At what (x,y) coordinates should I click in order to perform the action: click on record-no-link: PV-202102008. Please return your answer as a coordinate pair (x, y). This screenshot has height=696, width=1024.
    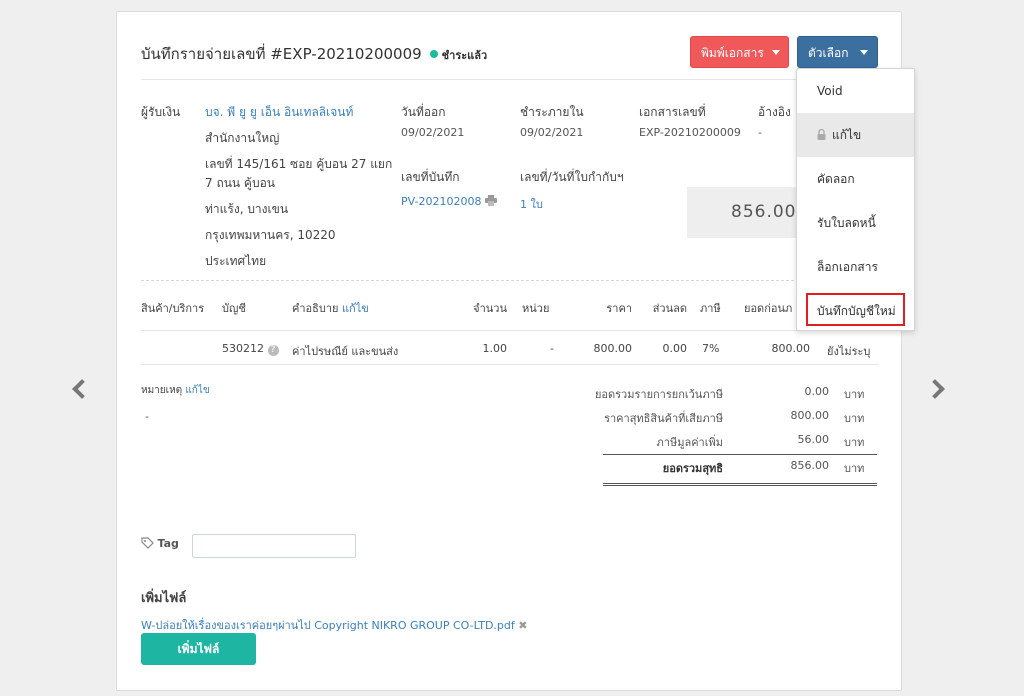
    Looking at the image, I should click on (449, 202).